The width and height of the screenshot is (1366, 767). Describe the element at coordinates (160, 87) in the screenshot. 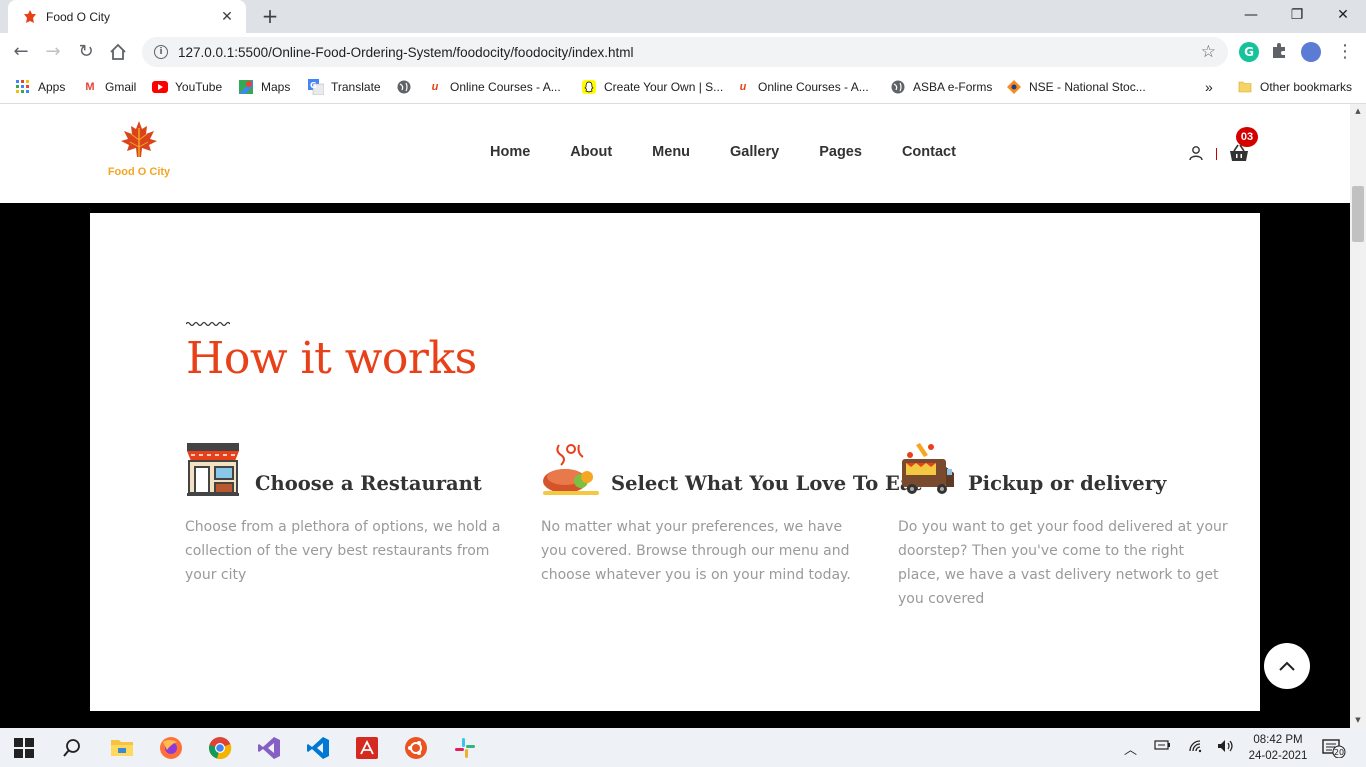

I see `youtube-icon` at that location.